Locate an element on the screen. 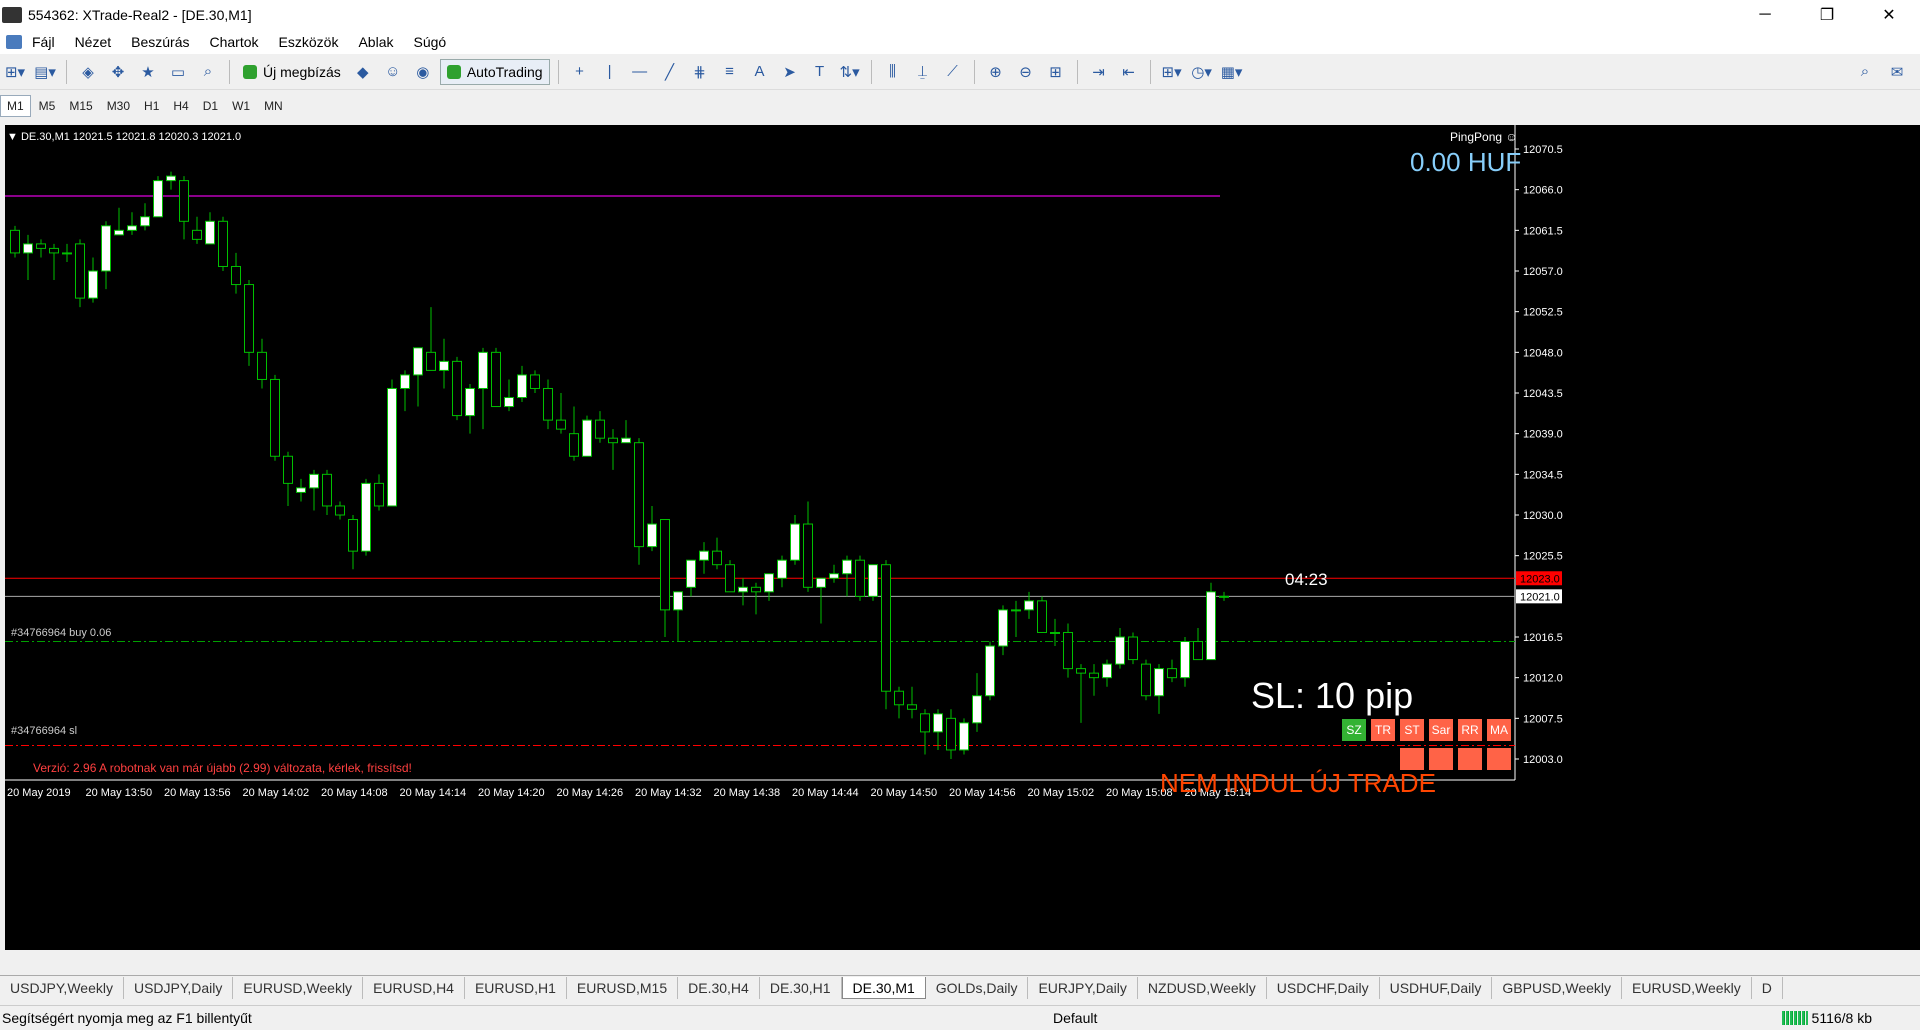  chart-tab: USDJPY,Daily is located at coordinates (179, 987).